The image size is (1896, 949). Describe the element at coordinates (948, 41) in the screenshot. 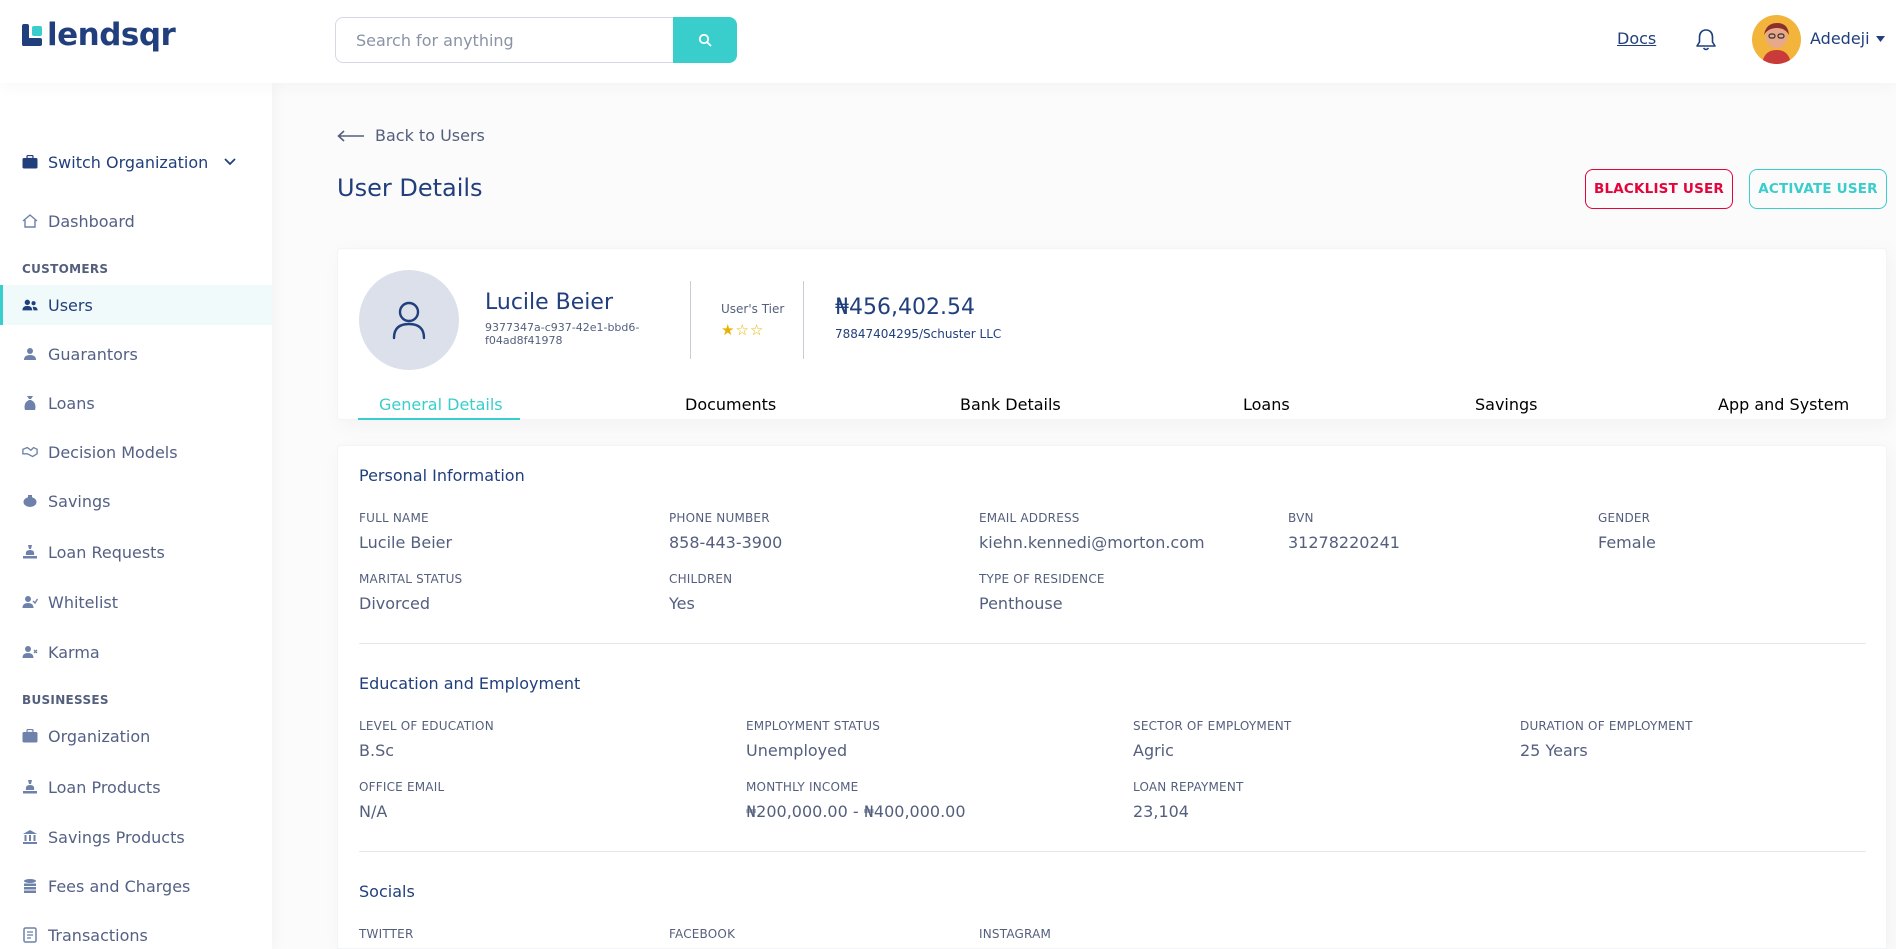

I see `top-bar: lendsqr Docs Adedeji` at that location.